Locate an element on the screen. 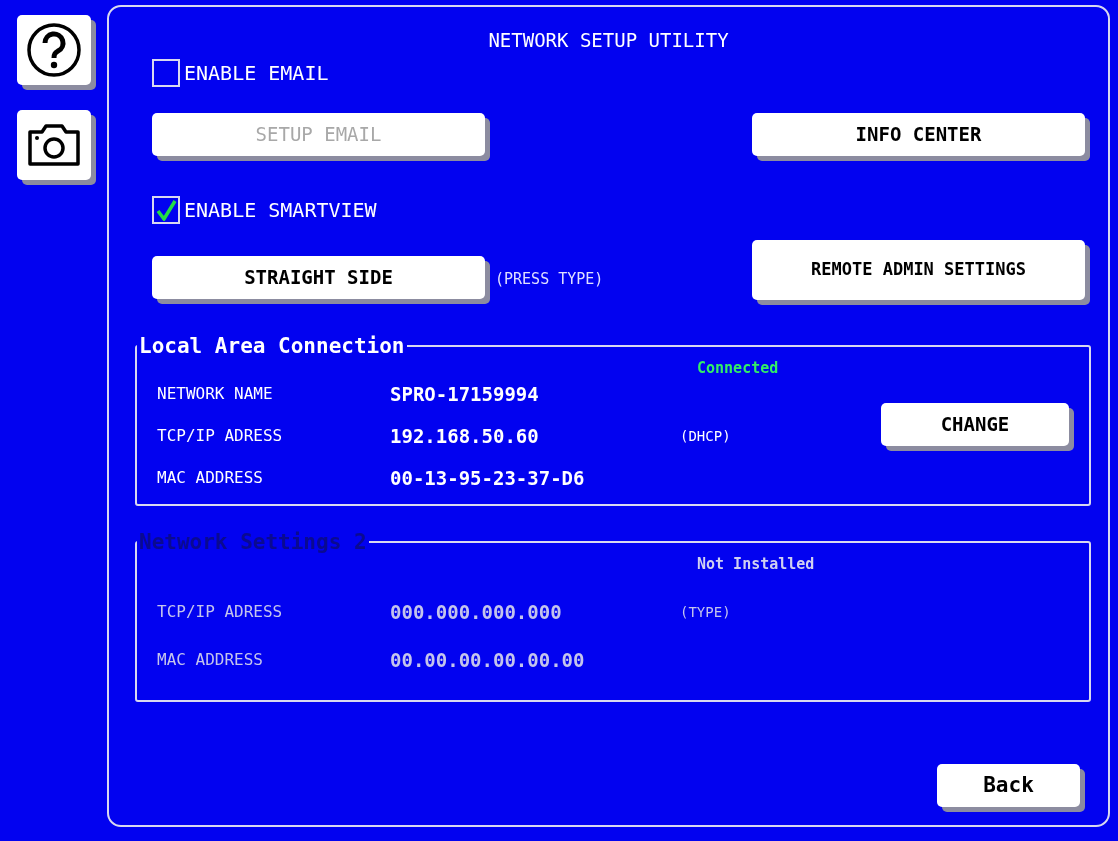 This screenshot has width=1118, height=841. checkmark-icon is located at coordinates (166, 210).